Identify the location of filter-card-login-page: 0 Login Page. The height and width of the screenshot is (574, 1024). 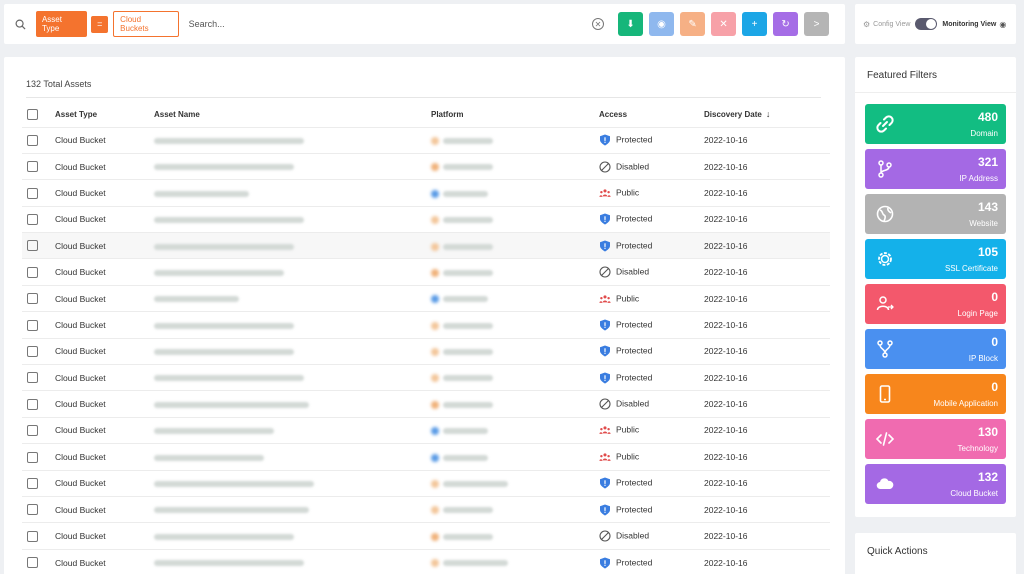
(935, 304).